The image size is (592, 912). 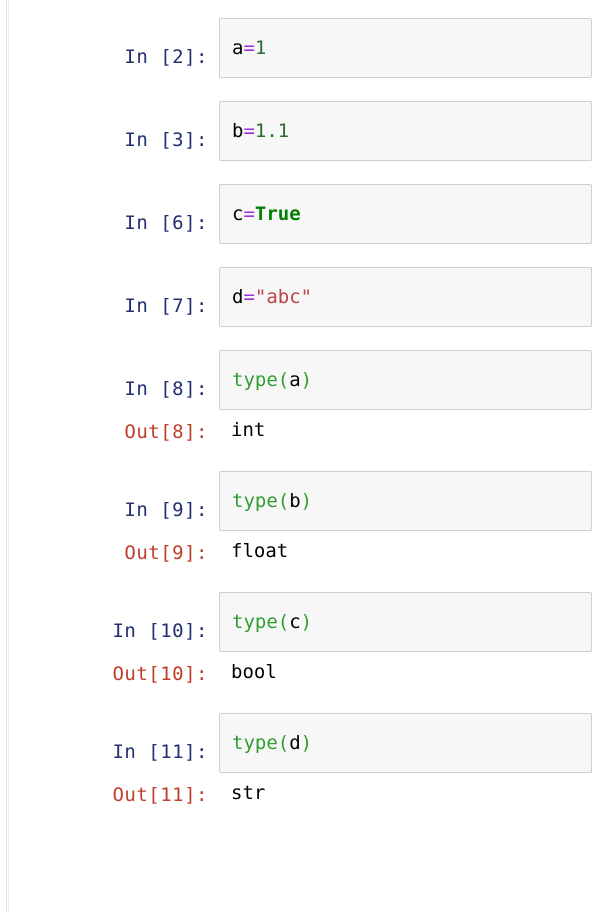 What do you see at coordinates (411, 297) in the screenshot?
I see `code-source-line: d="abc"` at bounding box center [411, 297].